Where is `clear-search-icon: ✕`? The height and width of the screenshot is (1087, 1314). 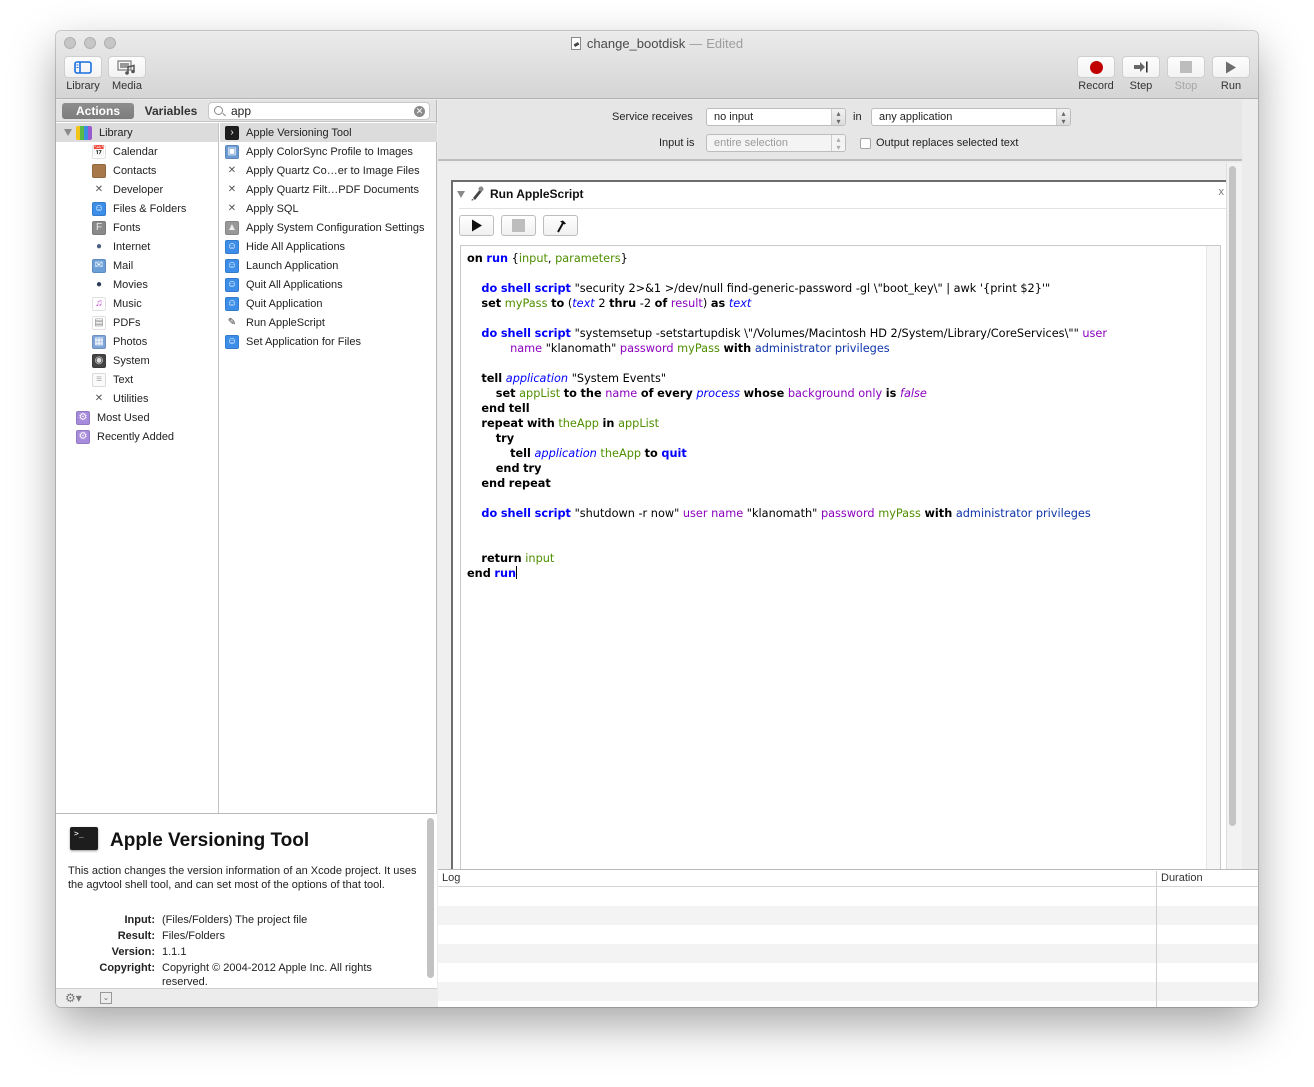 clear-search-icon: ✕ is located at coordinates (419, 111).